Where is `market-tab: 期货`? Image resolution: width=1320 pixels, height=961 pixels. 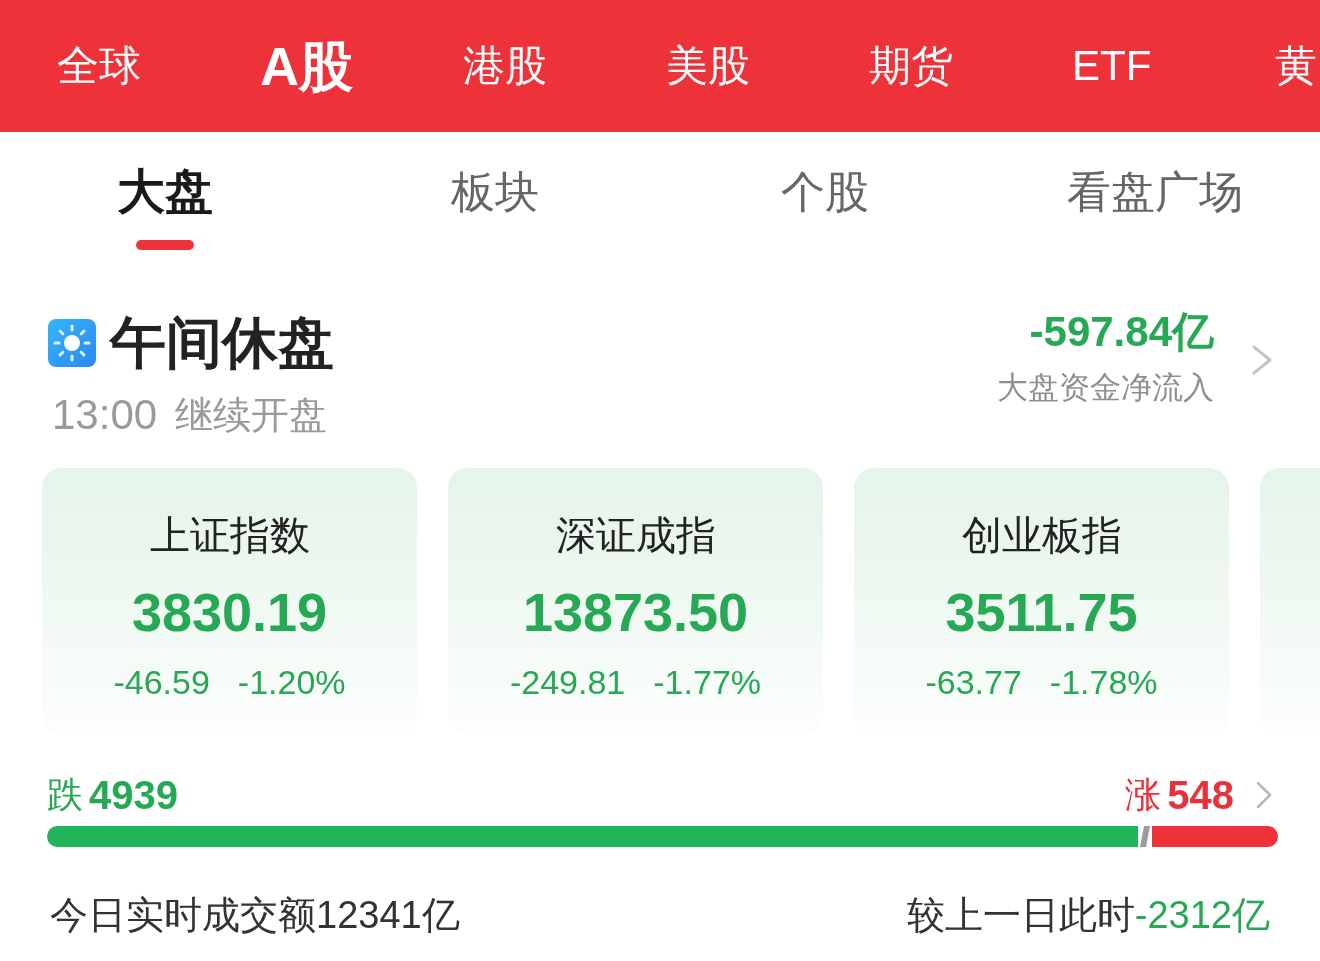
market-tab: 期货 is located at coordinates (942, 66).